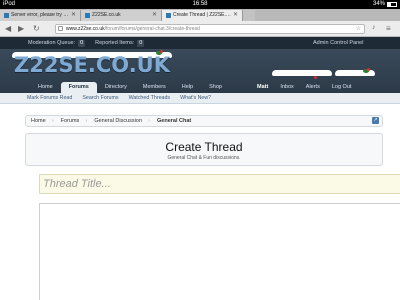 The width and height of the screenshot is (400, 300). Describe the element at coordinates (150, 98) in the screenshot. I see `watched-threads-link: Watched Threads` at that location.